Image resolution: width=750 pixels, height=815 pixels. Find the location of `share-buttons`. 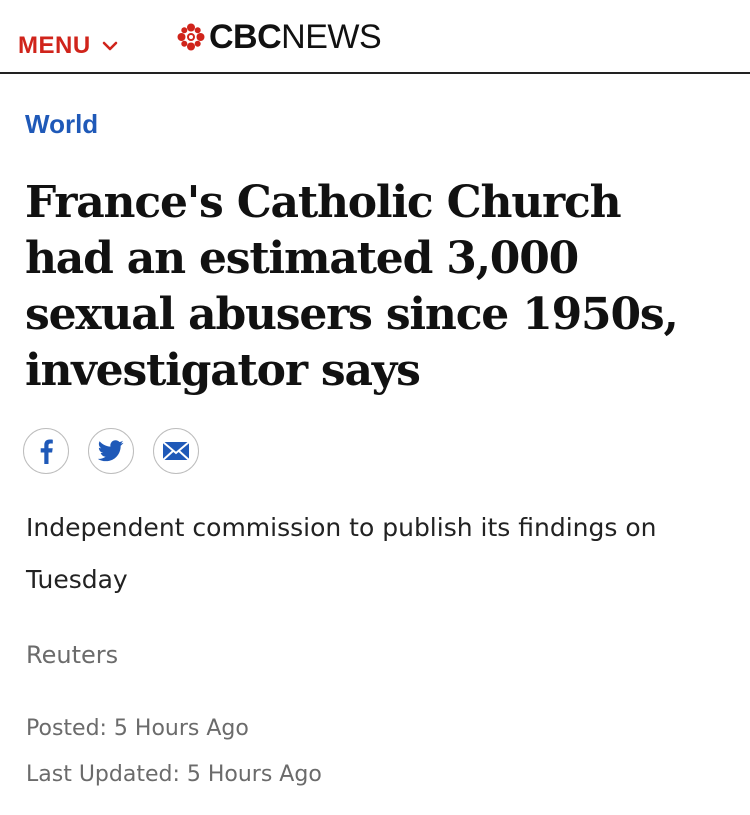

share-buttons is located at coordinates (111, 451).